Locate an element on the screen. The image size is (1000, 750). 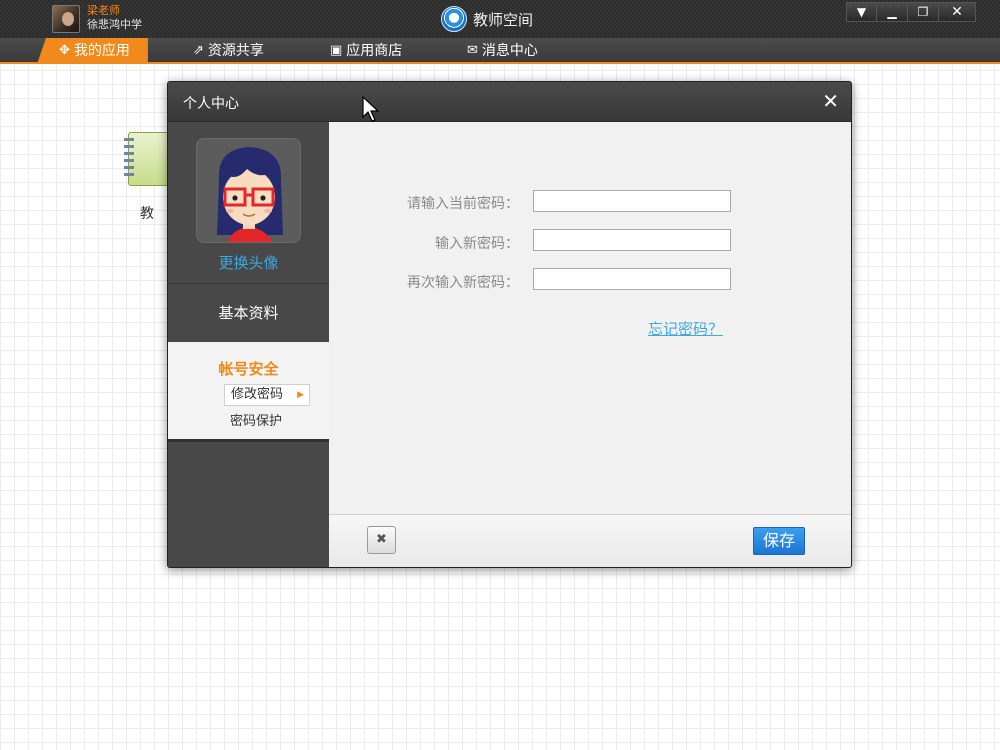
tab-my-apps: ✥ 我的应用 is located at coordinates (92, 51).